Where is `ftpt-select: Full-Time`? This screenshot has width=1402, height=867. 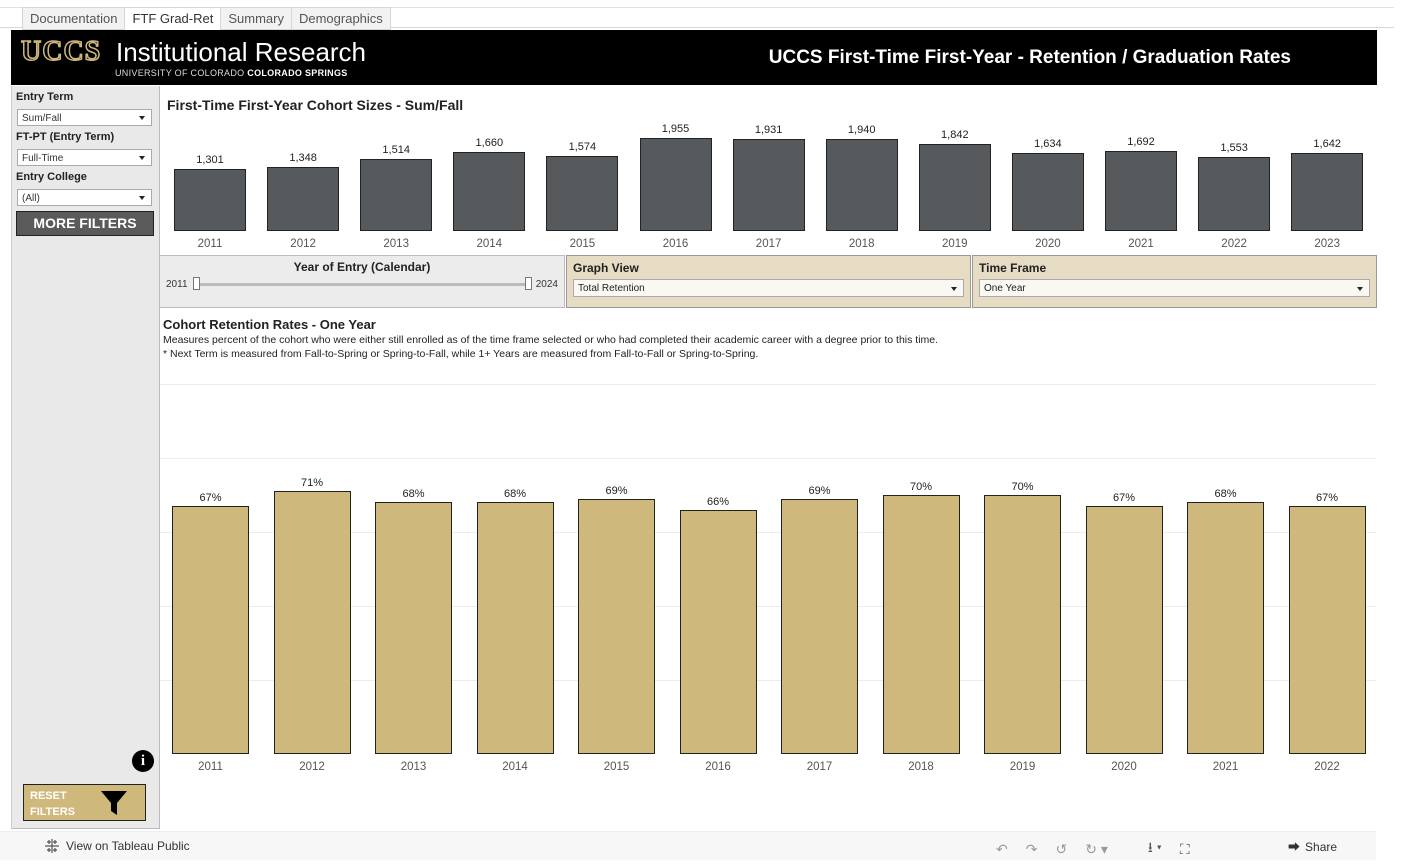 ftpt-select: Full-Time is located at coordinates (84, 157).